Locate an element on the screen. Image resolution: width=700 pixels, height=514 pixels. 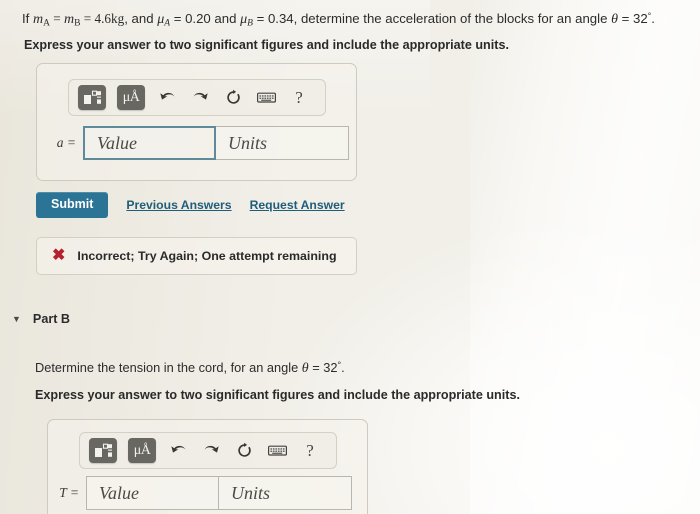
mass-value: 4.6kg is located at coordinates (109, 19).